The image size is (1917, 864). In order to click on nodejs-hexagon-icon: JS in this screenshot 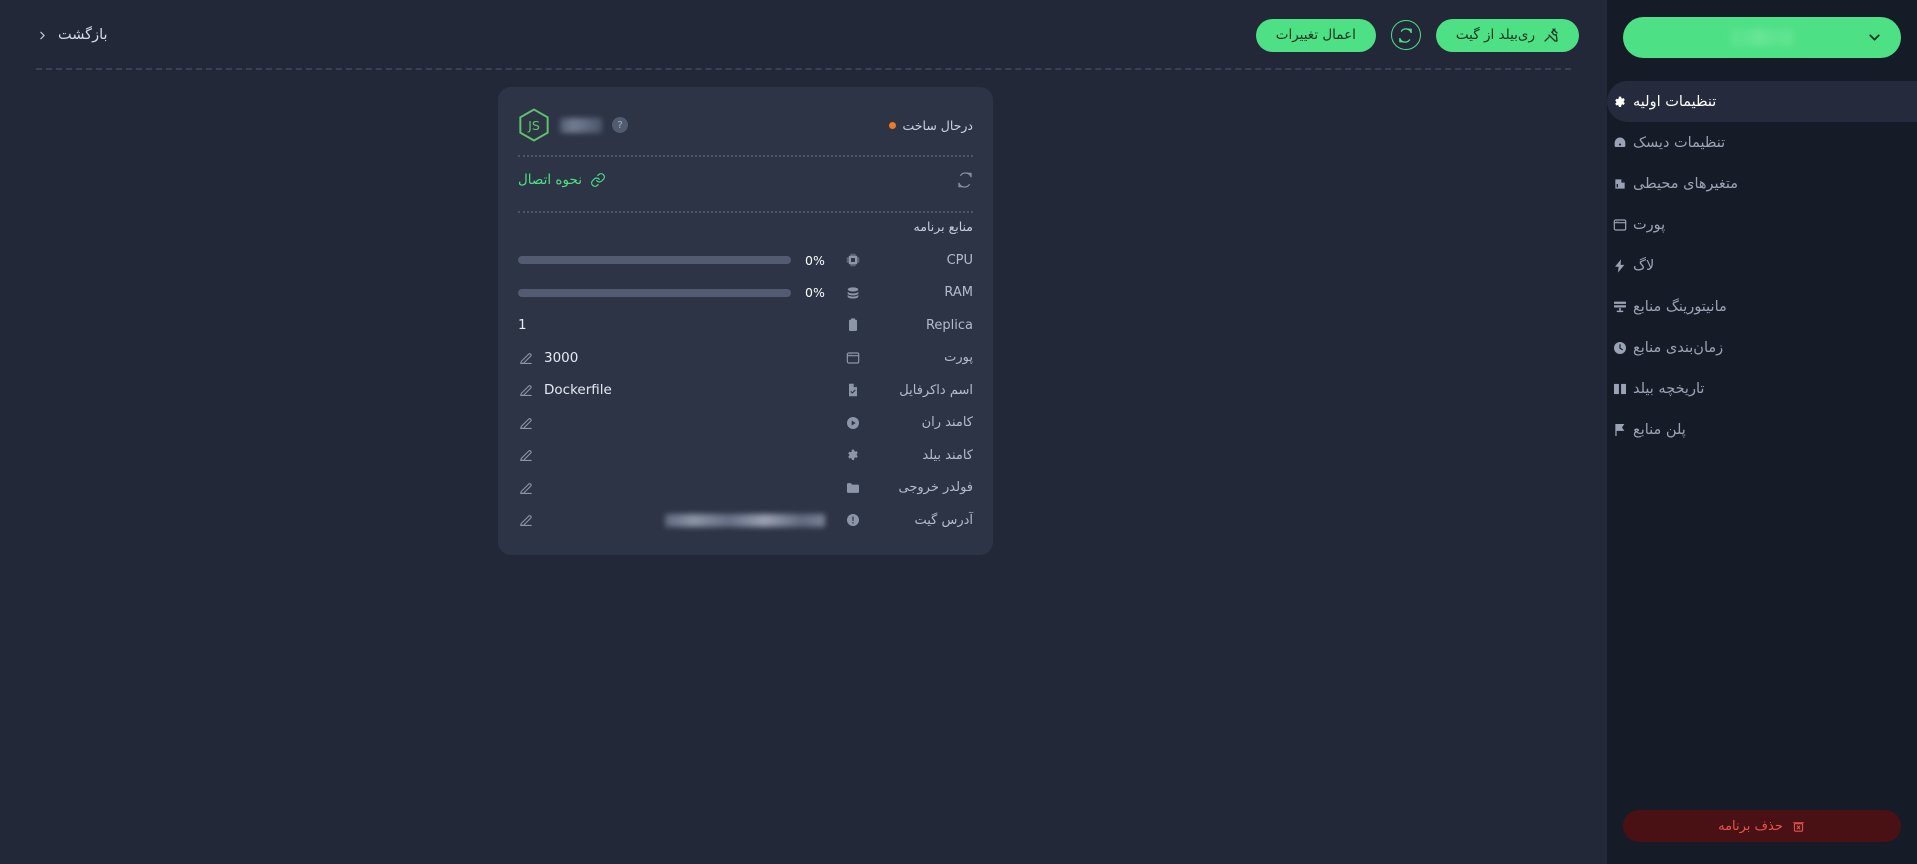, I will do `click(534, 125)`.